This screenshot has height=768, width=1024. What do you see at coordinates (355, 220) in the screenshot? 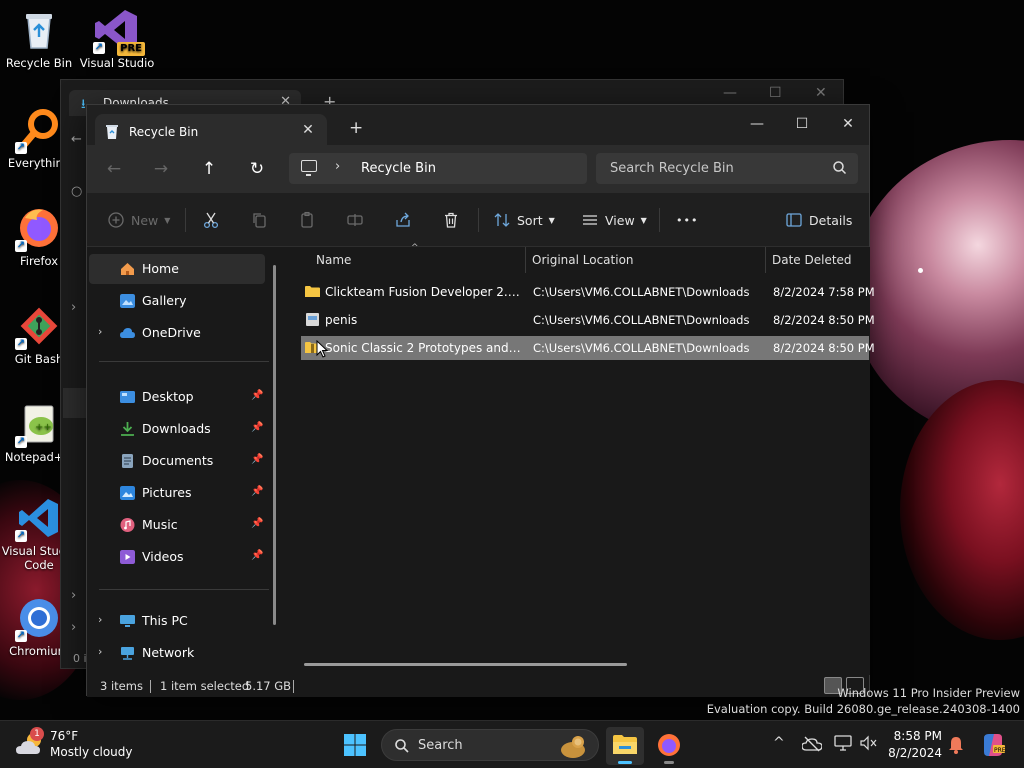
I see `rename-button` at bounding box center [355, 220].